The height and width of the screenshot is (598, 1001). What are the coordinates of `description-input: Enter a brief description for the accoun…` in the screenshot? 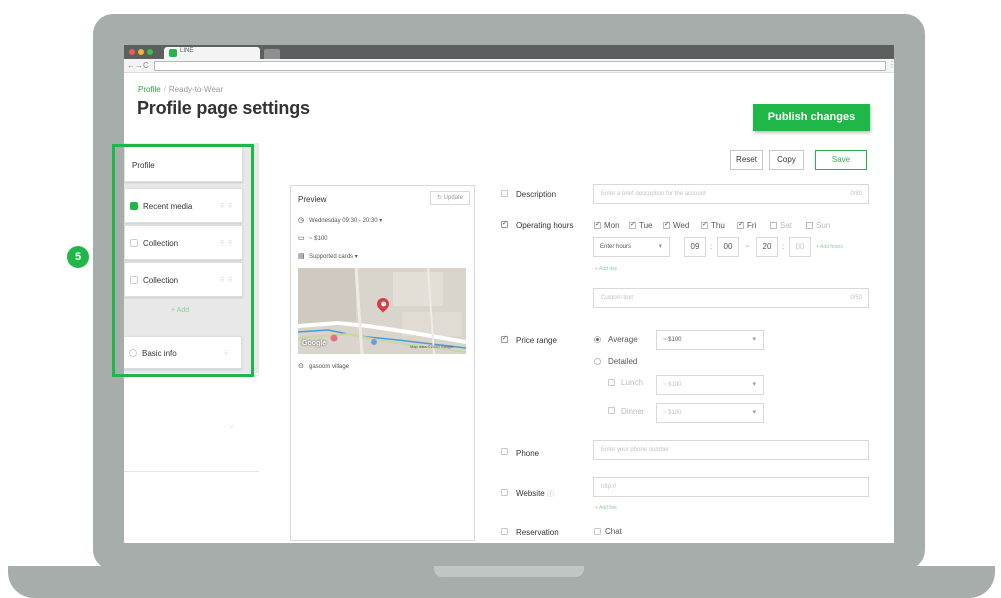 It's located at (731, 194).